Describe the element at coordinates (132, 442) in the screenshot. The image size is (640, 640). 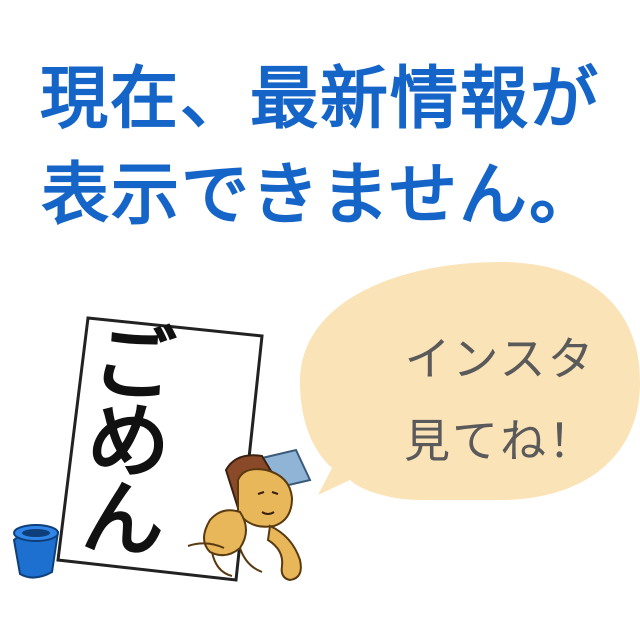
I see `sign-text: ご め ん` at that location.